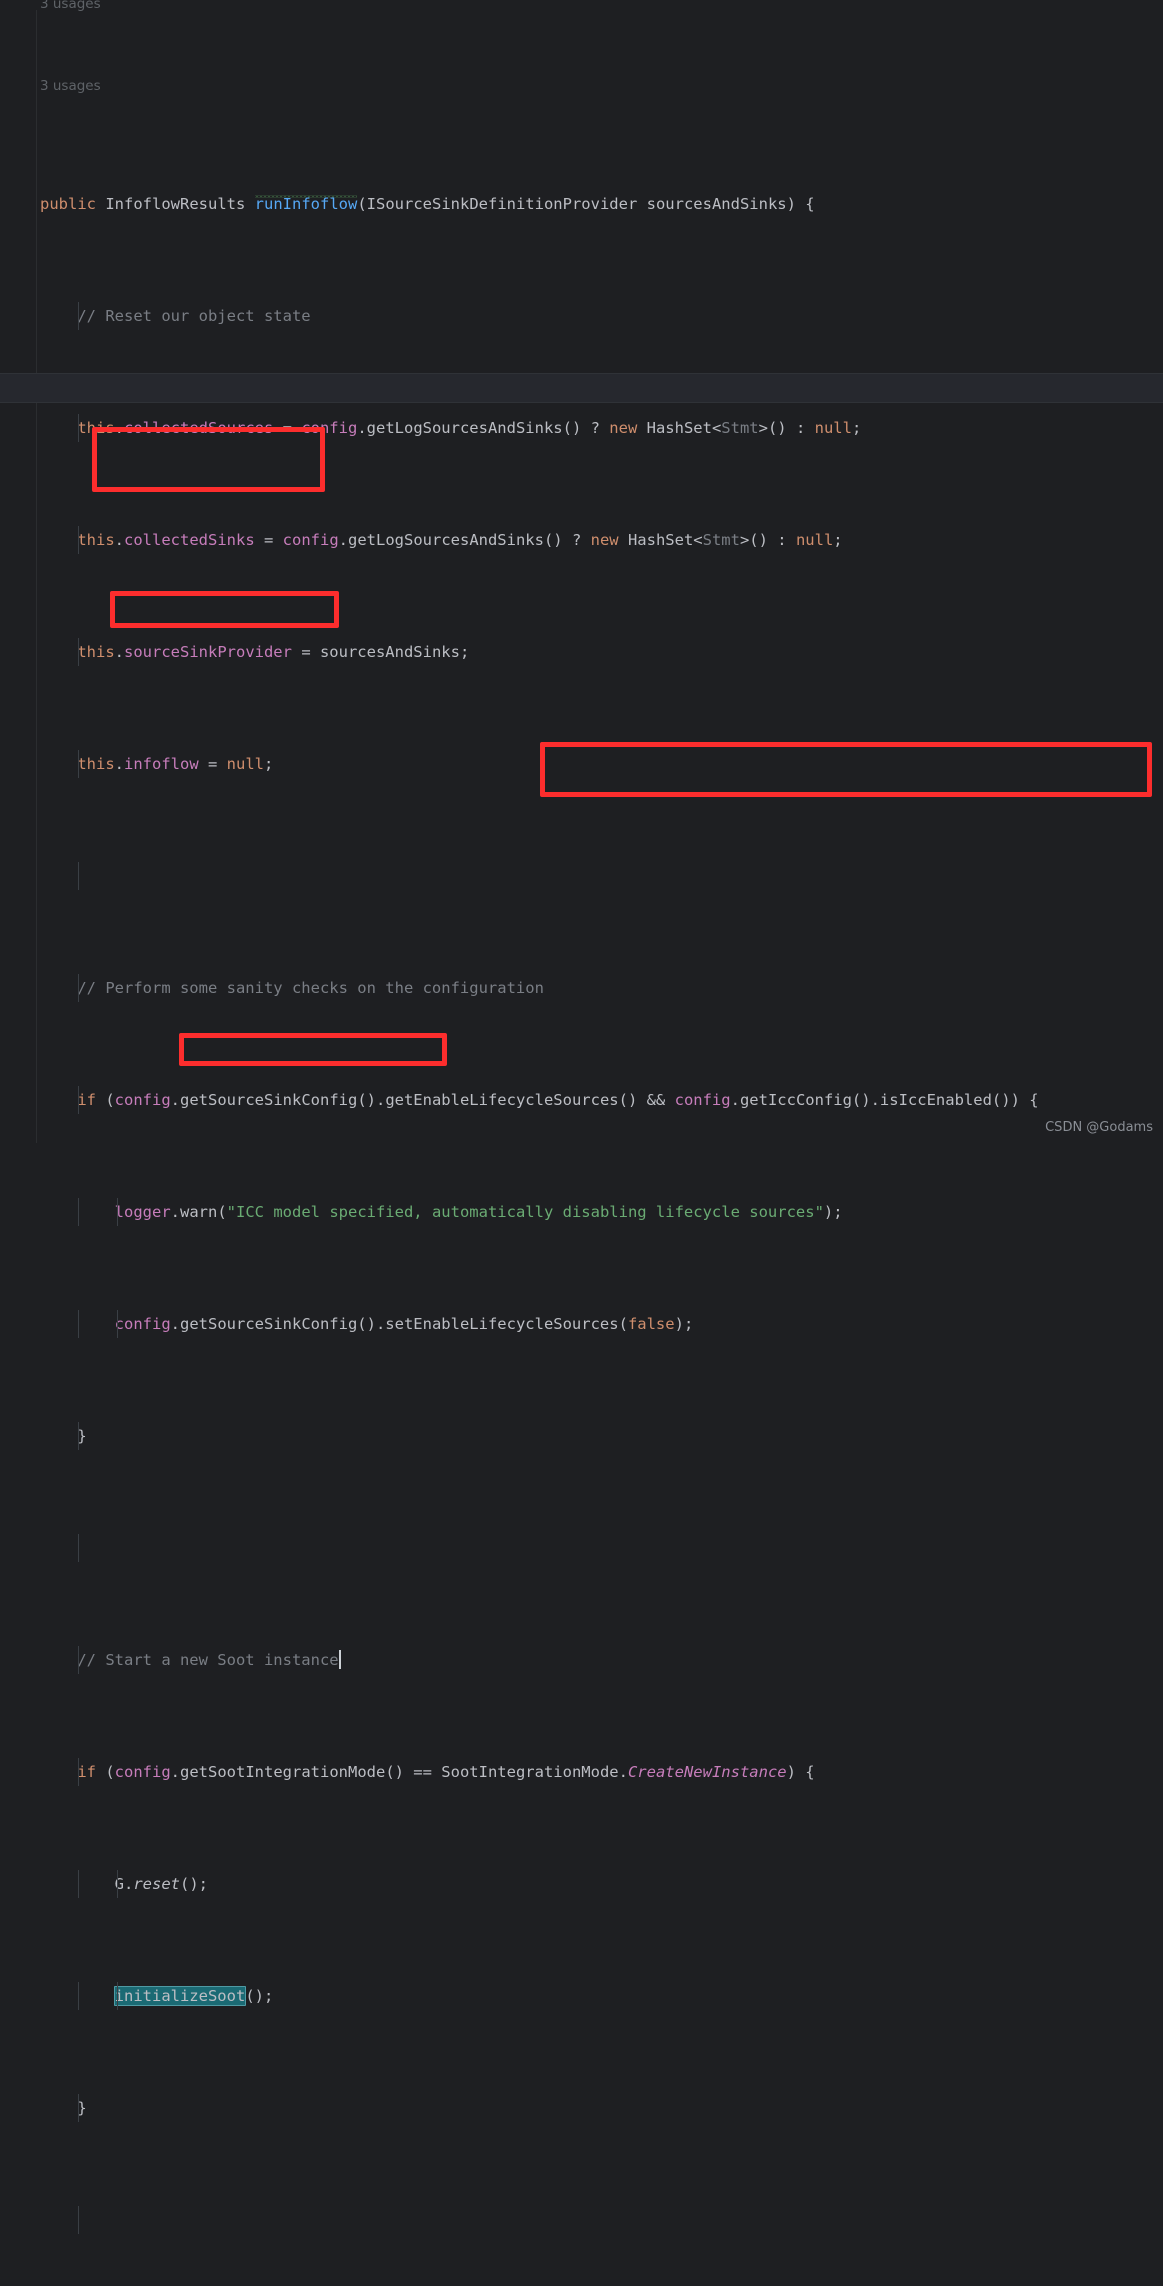 Image resolution: width=1163 pixels, height=2286 pixels. What do you see at coordinates (581, 1660) in the screenshot?
I see `code-line-14: // Start a new Soot instance` at bounding box center [581, 1660].